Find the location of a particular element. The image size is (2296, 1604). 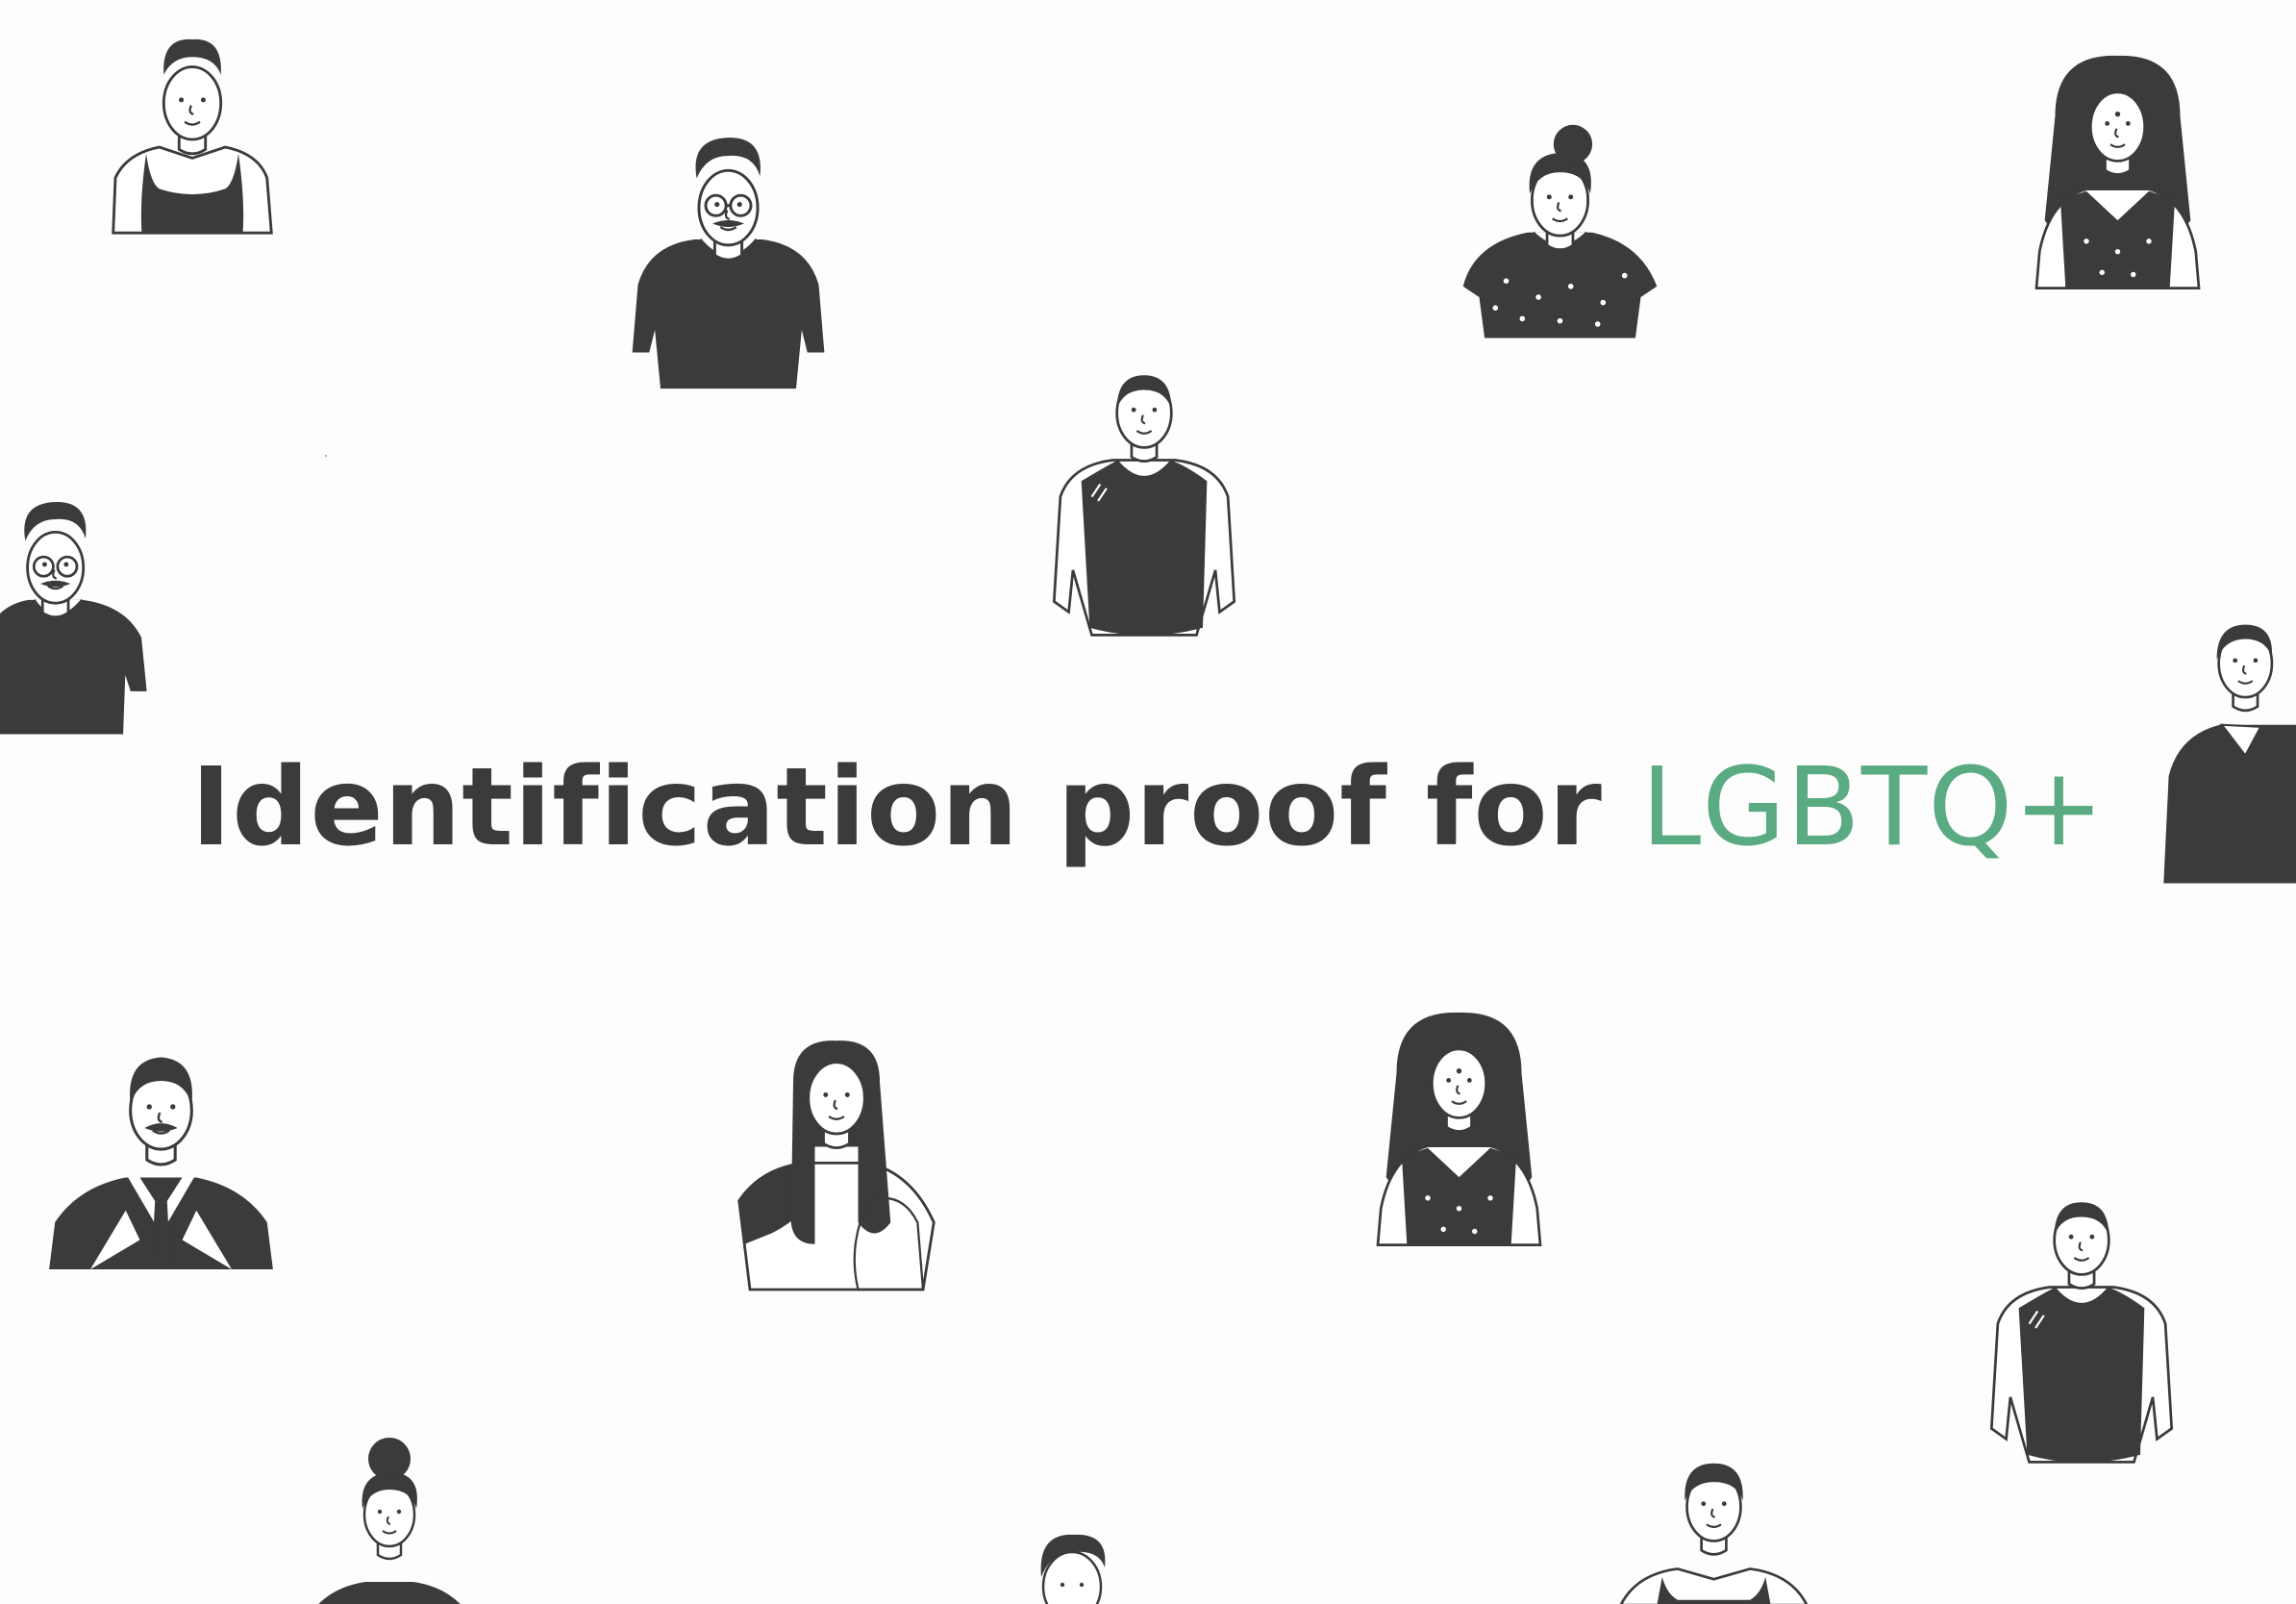

person-long-hair-saree-icon is located at coordinates (836, 1168).